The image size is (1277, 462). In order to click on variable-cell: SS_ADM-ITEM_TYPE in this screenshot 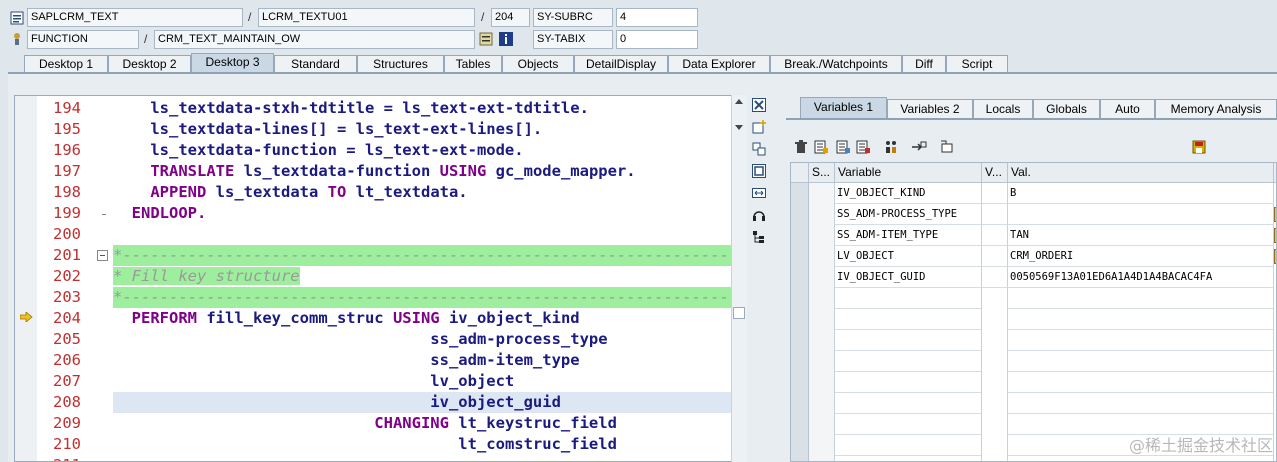, I will do `click(908, 235)`.